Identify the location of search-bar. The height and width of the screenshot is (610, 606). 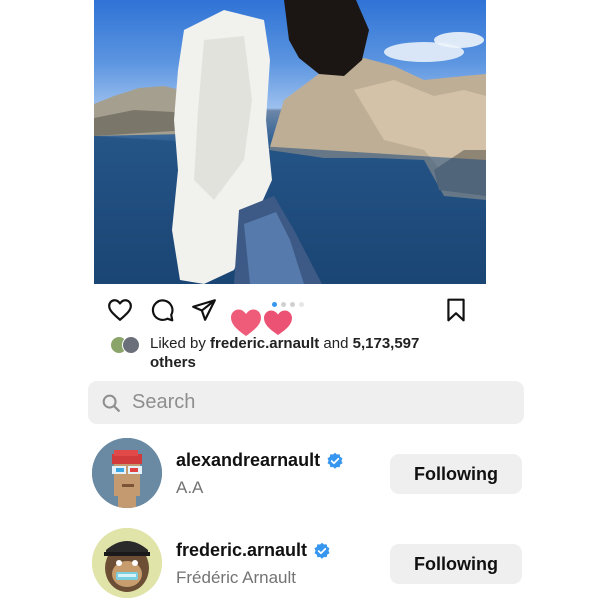
(306, 402).